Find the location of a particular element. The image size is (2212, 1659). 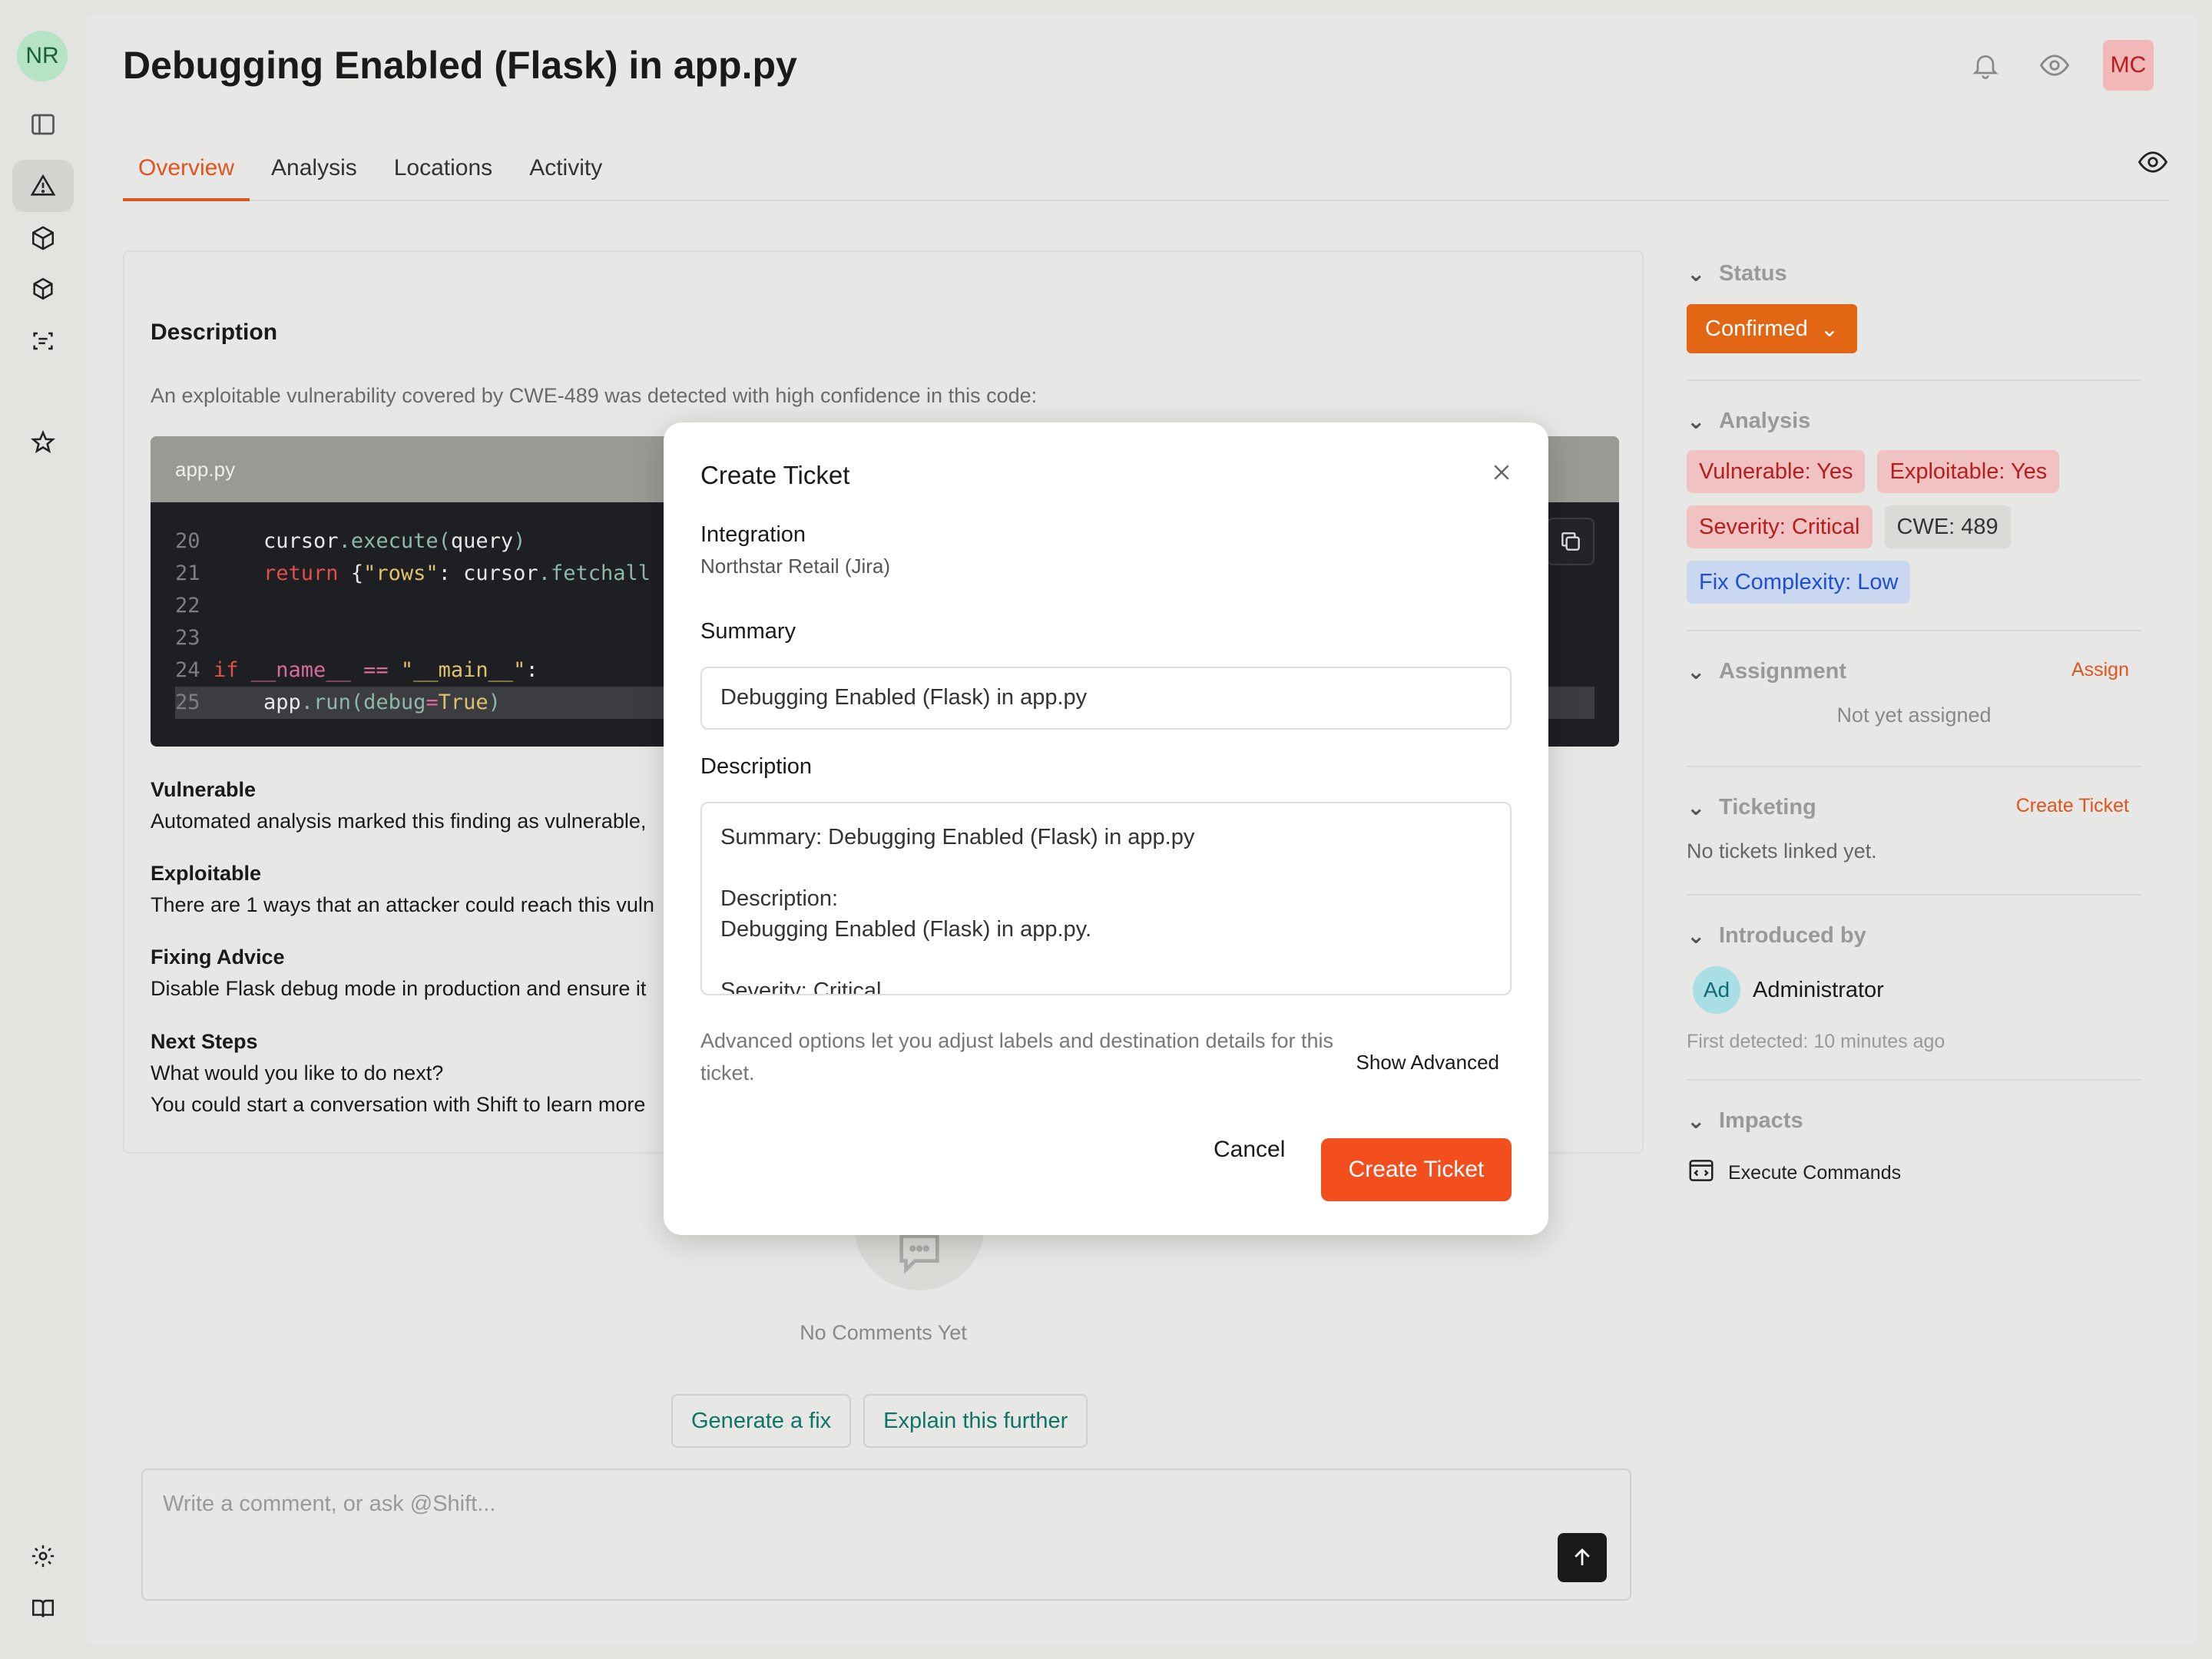

workspace-avatar: NR is located at coordinates (43, 56).